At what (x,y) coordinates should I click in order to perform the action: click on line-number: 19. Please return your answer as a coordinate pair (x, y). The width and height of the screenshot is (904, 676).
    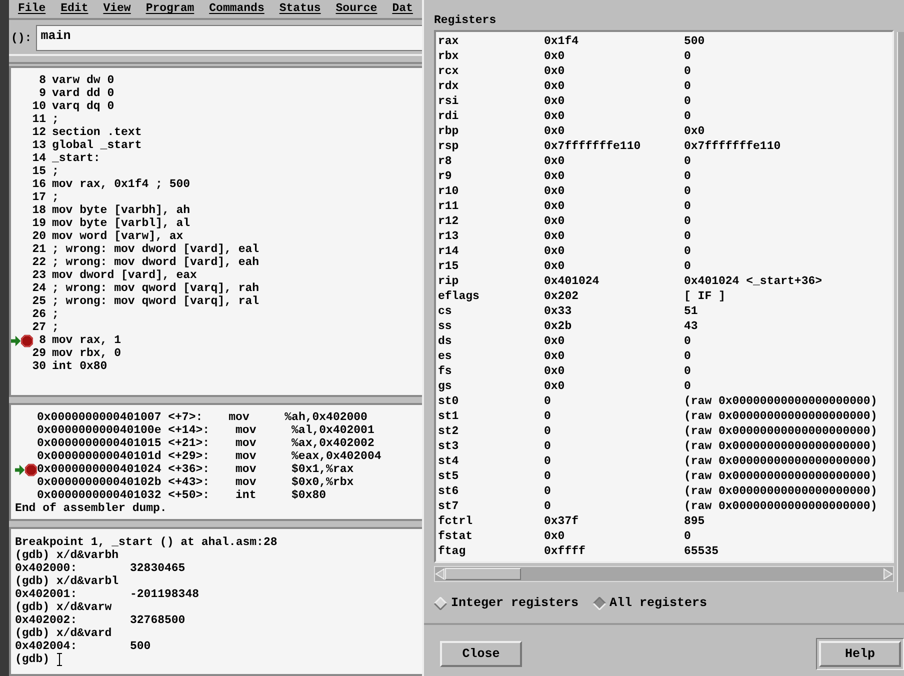
    Looking at the image, I should click on (39, 223).